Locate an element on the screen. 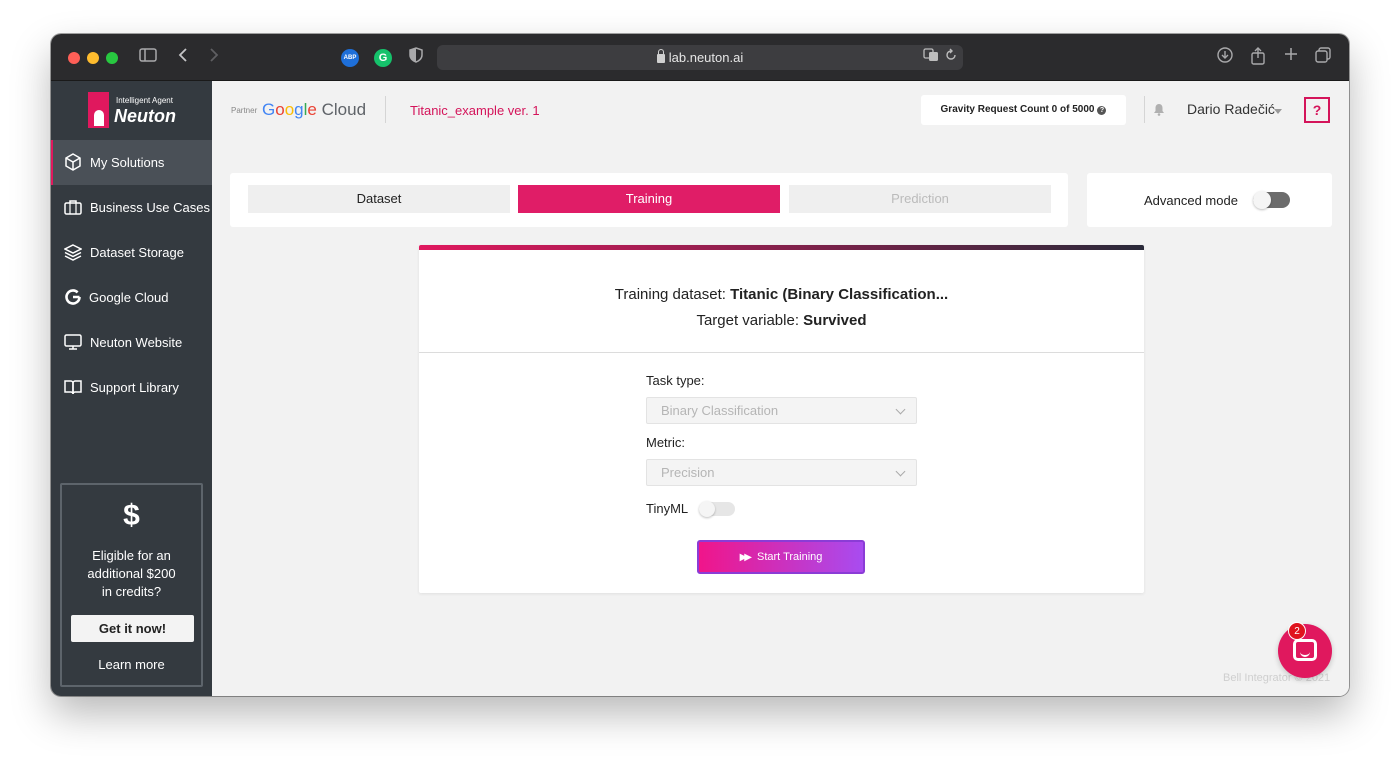 The height and width of the screenshot is (763, 1400). get-it-now-button: Get it now! is located at coordinates (132, 628).